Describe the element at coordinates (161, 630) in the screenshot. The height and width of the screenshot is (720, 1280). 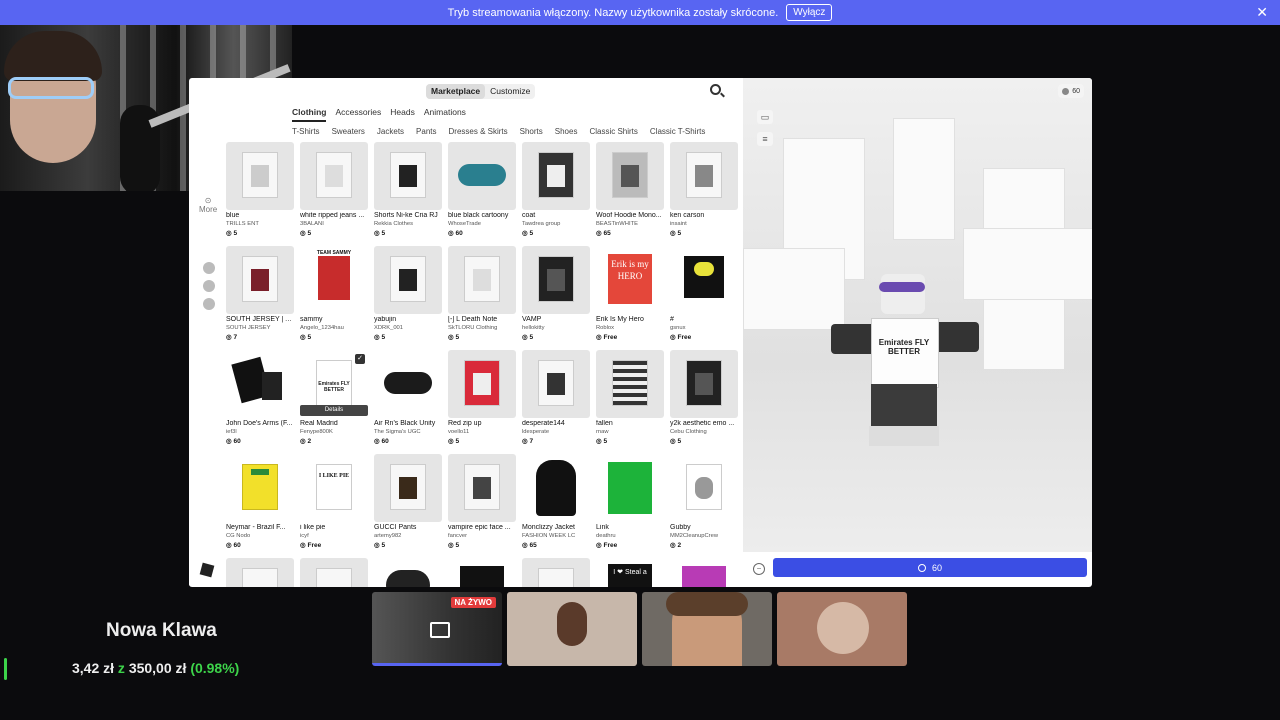
I see `goal-title: Nowa Klawa` at that location.